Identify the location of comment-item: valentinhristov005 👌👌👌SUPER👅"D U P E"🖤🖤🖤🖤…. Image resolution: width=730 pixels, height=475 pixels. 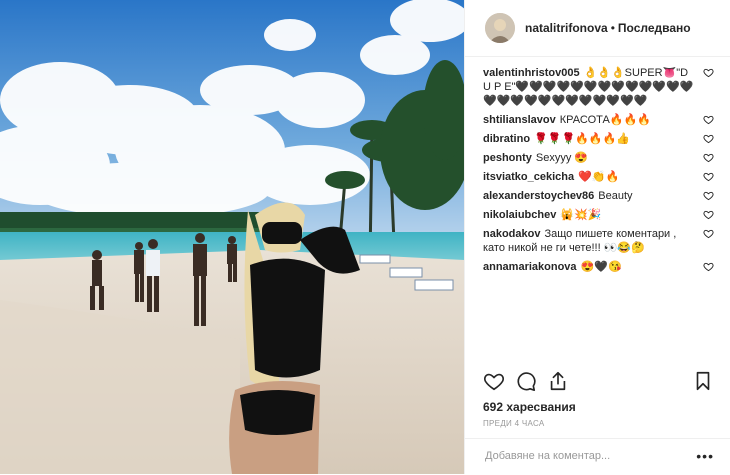
(600, 87).